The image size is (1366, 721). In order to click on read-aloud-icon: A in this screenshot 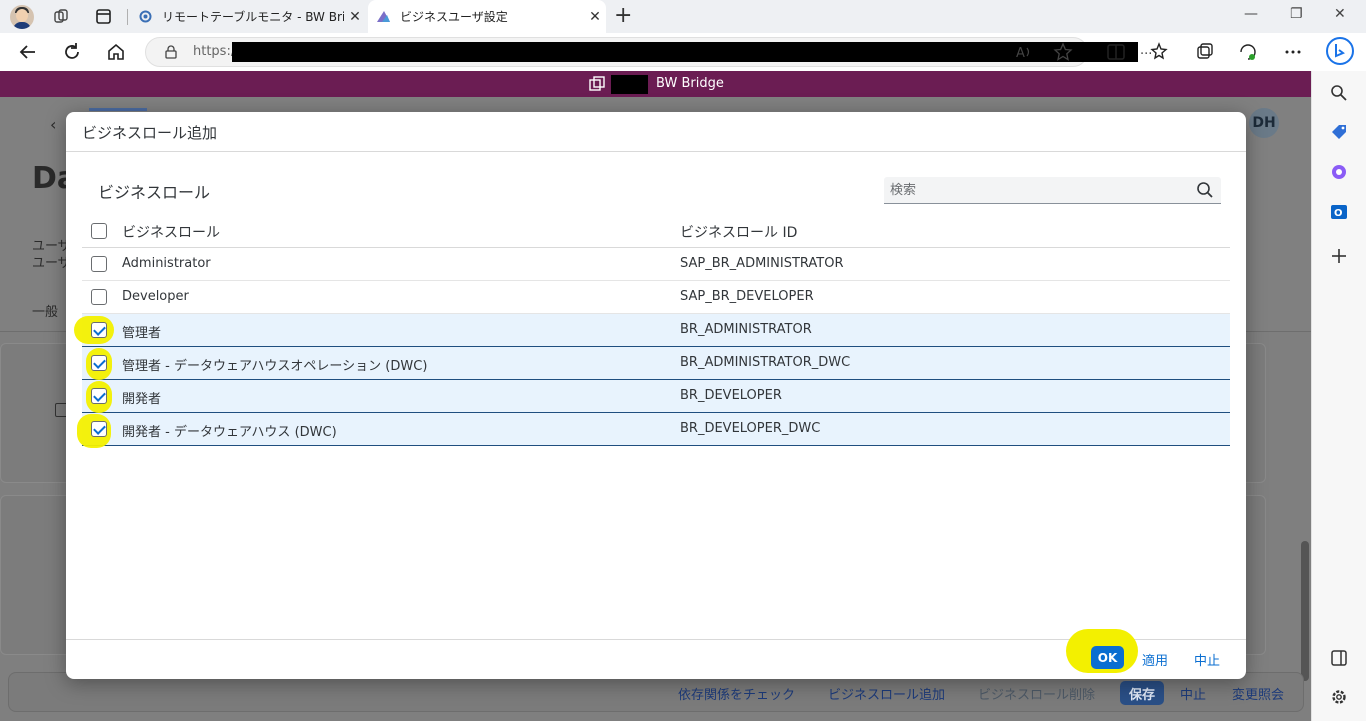, I will do `click(1024, 52)`.